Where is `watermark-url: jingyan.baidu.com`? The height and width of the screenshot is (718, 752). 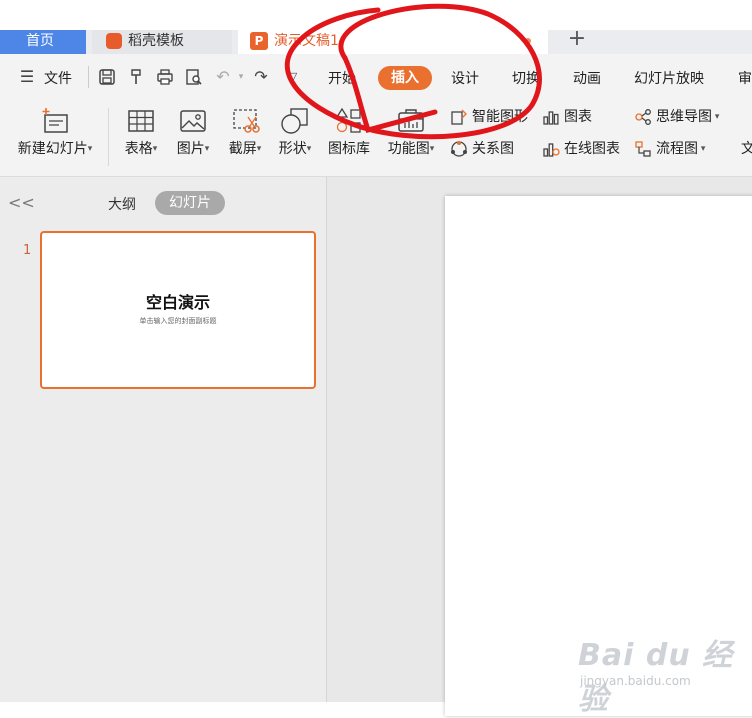 watermark-url: jingyan.baidu.com is located at coordinates (635, 681).